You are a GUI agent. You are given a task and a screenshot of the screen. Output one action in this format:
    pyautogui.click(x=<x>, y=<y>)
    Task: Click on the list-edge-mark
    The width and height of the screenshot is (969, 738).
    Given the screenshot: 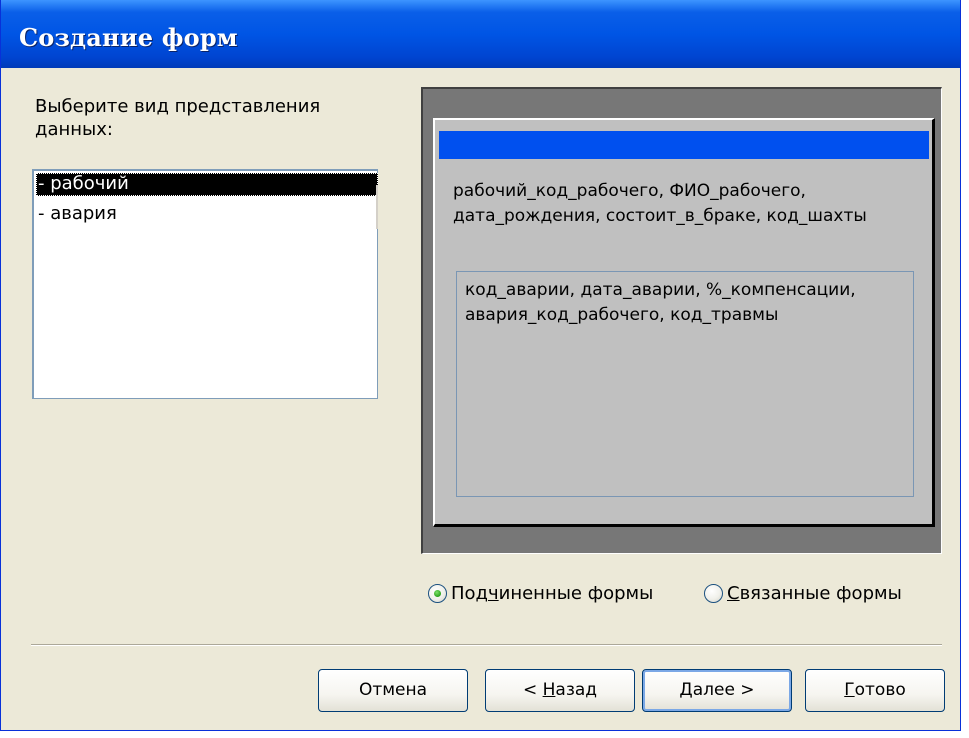 What is the action you would take?
    pyautogui.click(x=377, y=207)
    